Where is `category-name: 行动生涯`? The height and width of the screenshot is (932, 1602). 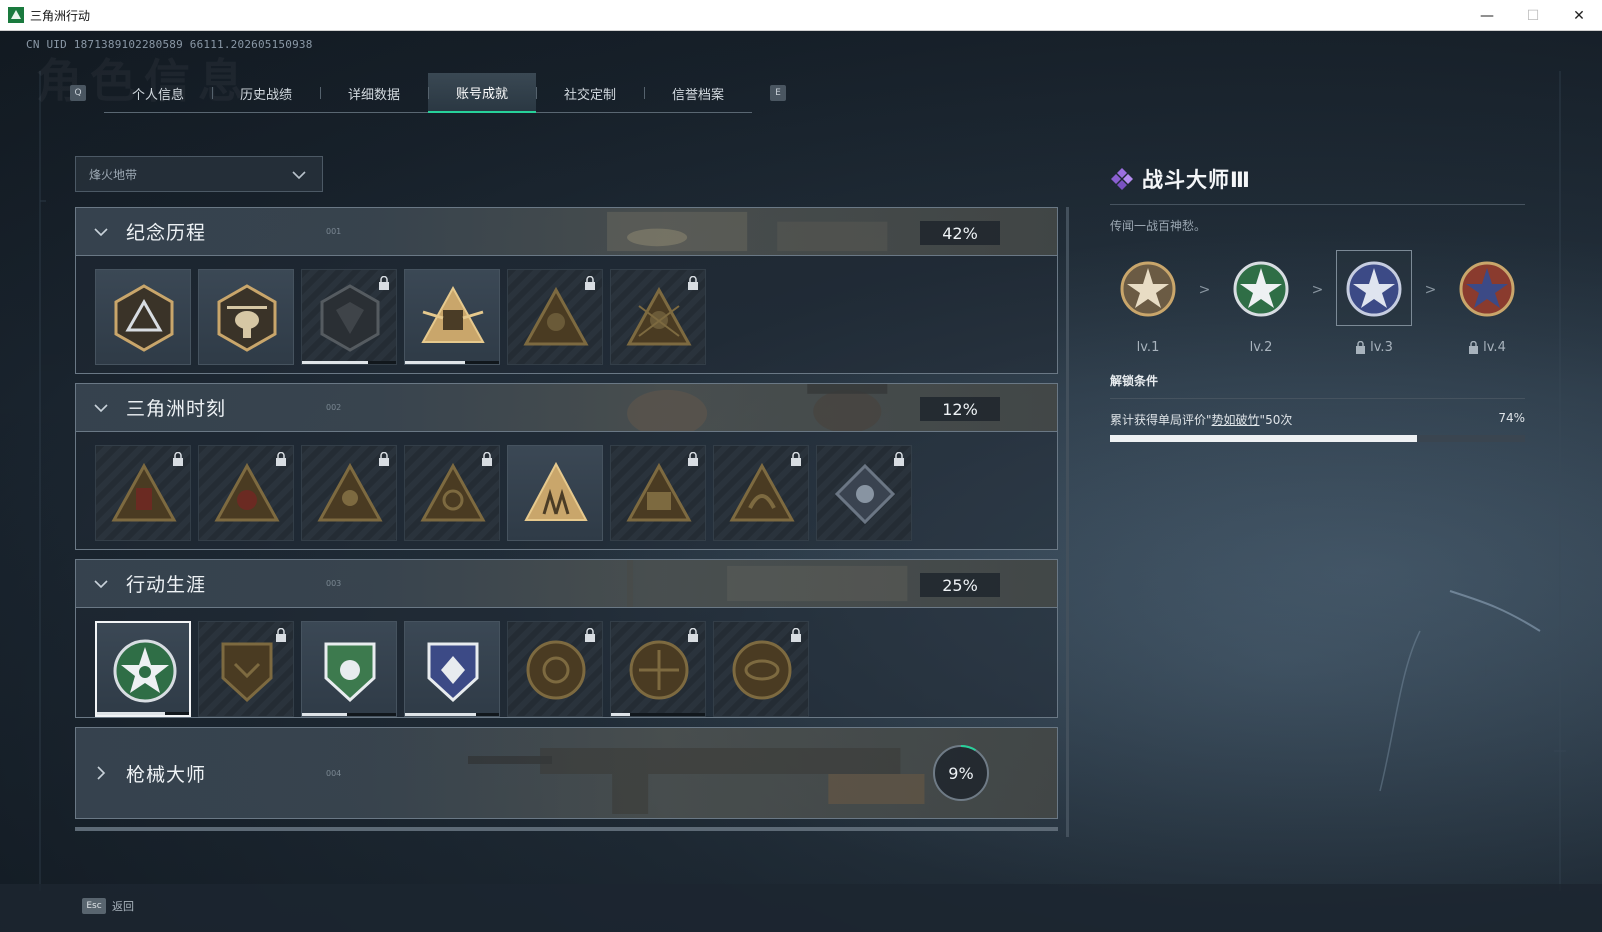 category-name: 行动生涯 is located at coordinates (166, 585).